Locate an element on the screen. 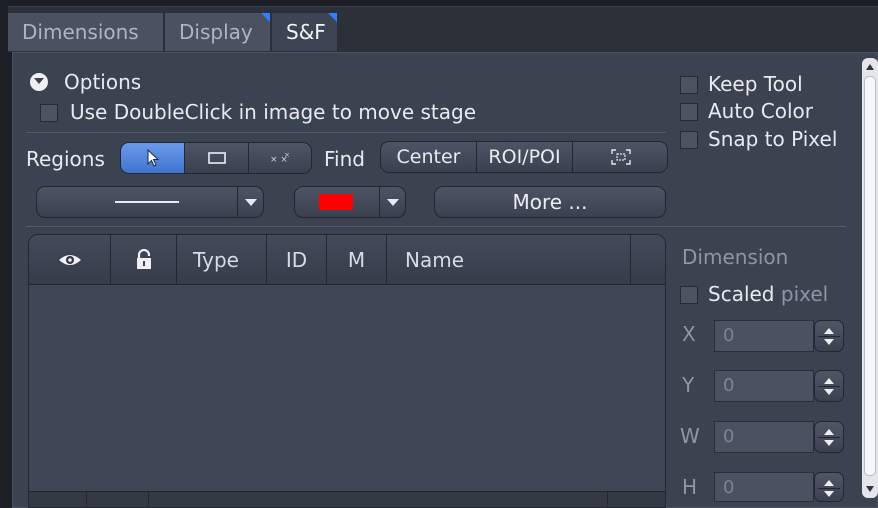 The image size is (878, 508). keep-tool-checkbox is located at coordinates (689, 85).